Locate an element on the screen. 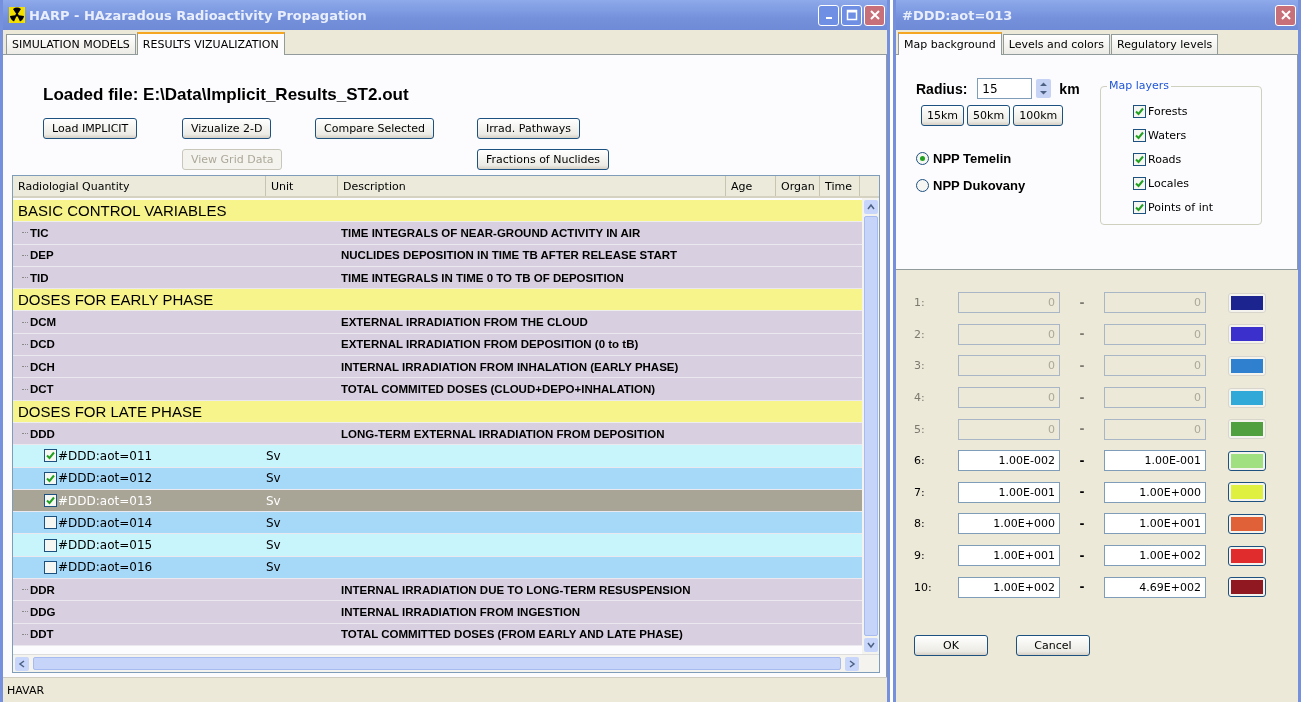 The height and width of the screenshot is (702, 1301). minimize-icon is located at coordinates (828, 18).